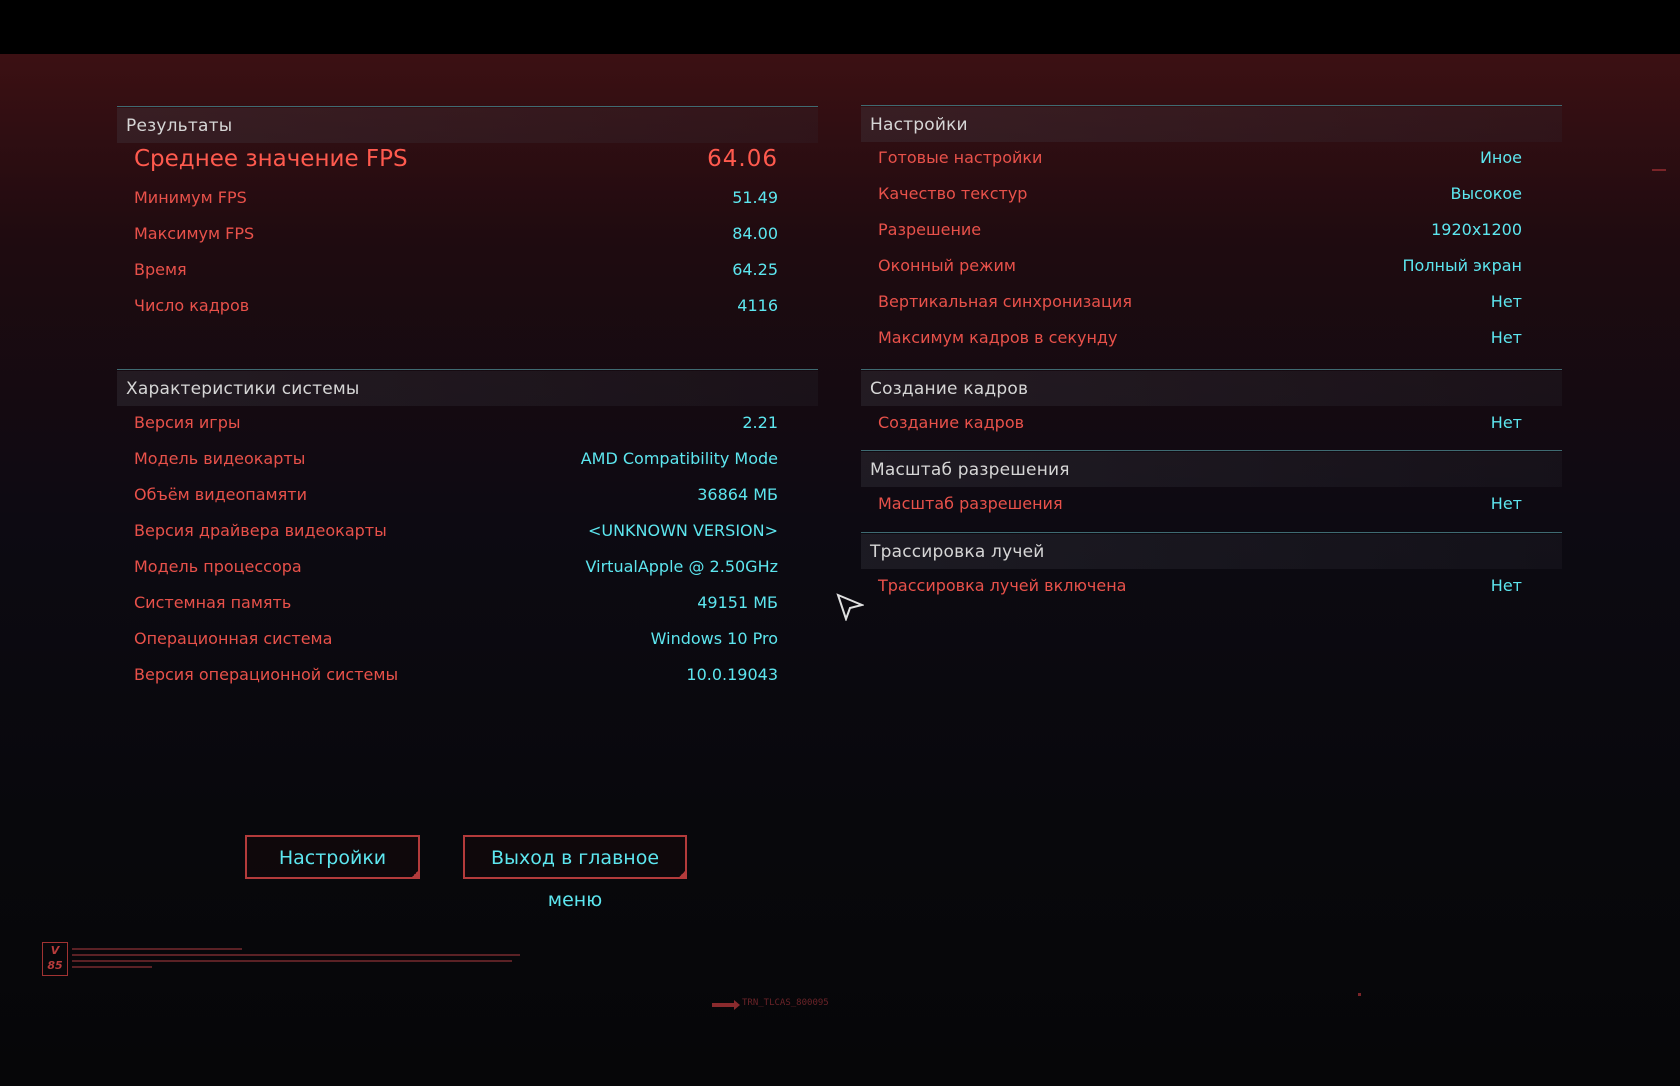  What do you see at coordinates (1211, 339) in the screenshot?
I see `settings-row: Максимум кадров в секунду Нет` at bounding box center [1211, 339].